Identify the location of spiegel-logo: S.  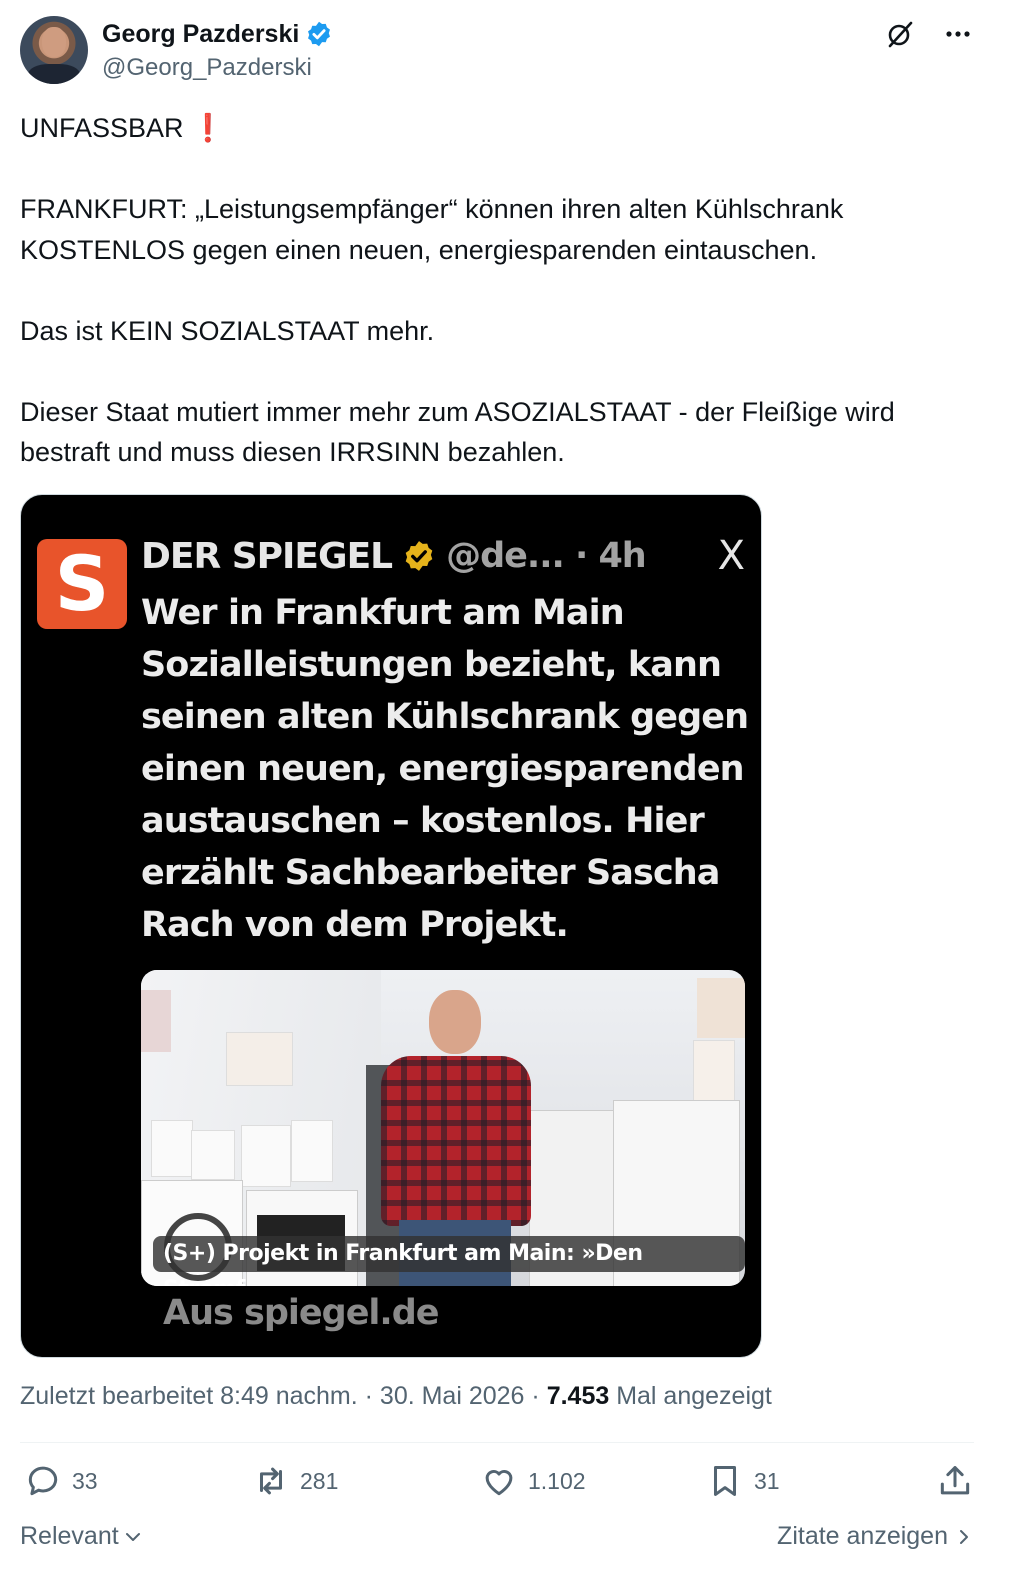
(82, 584).